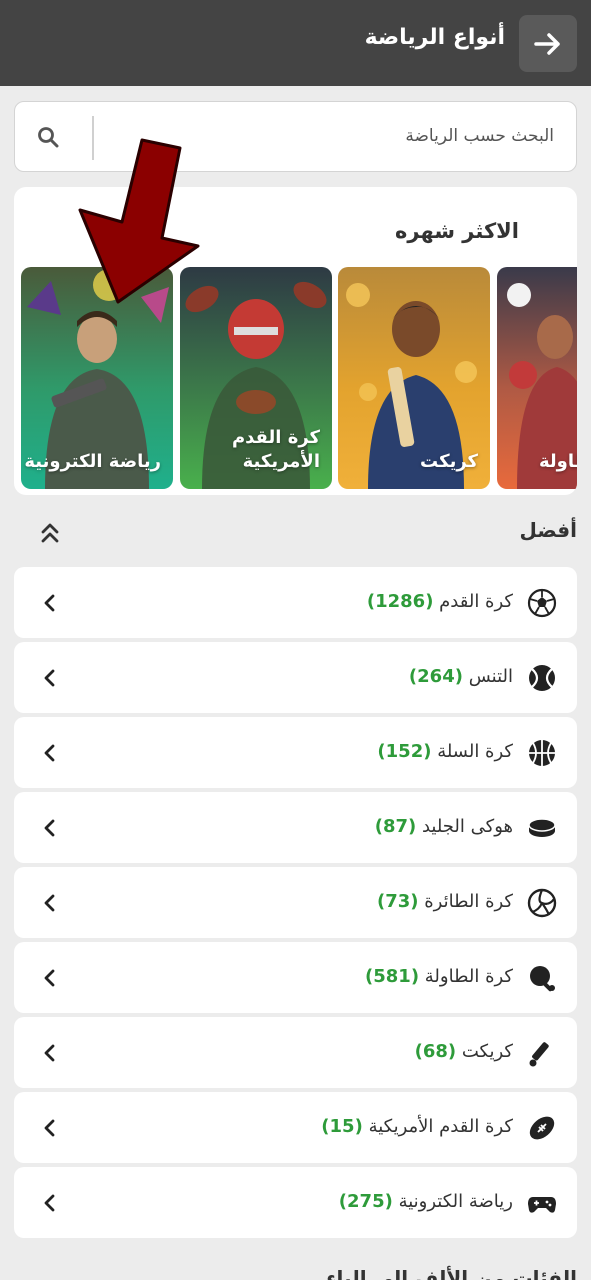 The image size is (591, 1280). Describe the element at coordinates (539, 1054) in the screenshot. I see `cricket-icon` at that location.